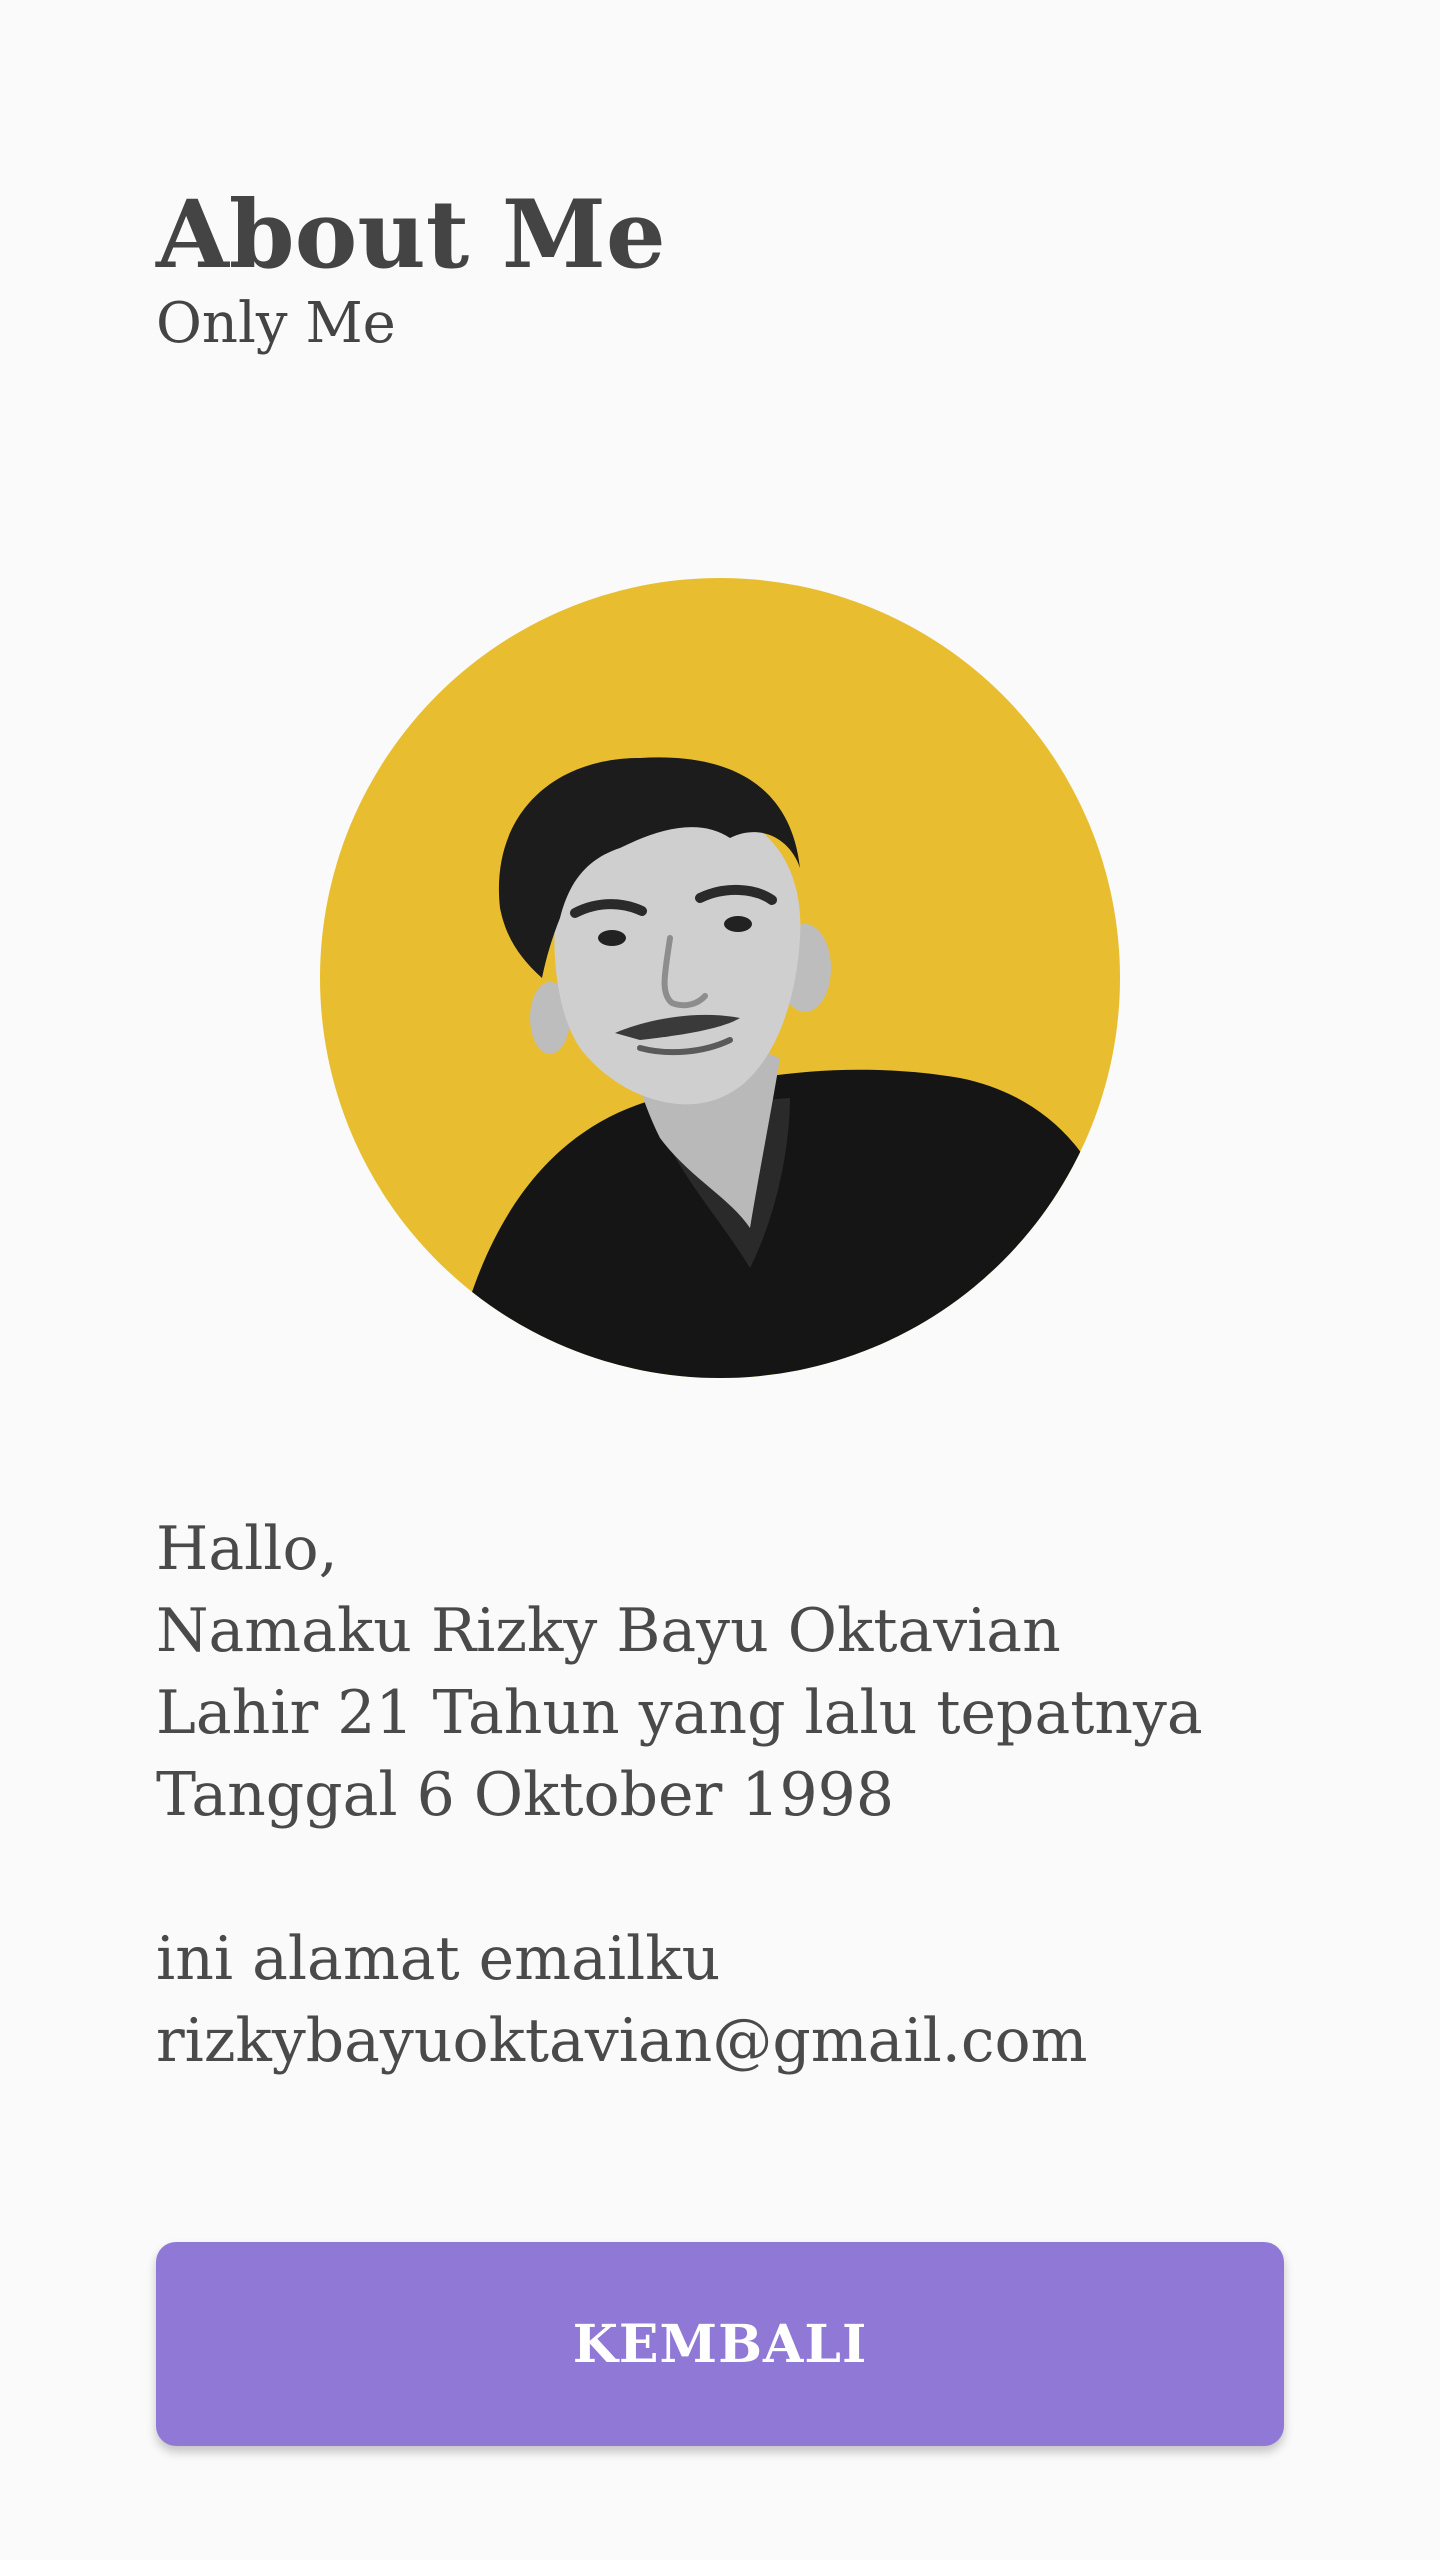 This screenshot has width=1440, height=2560. Describe the element at coordinates (411, 235) in the screenshot. I see `page-title: About Me` at that location.